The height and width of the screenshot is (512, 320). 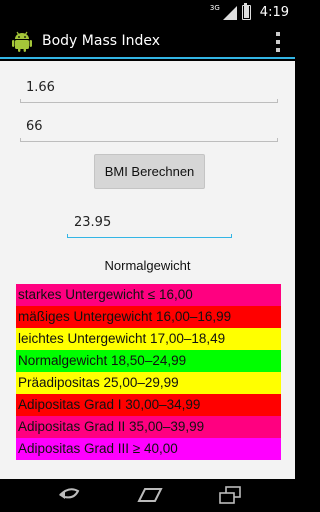 What do you see at coordinates (246, 11) in the screenshot?
I see `battery-icon` at bounding box center [246, 11].